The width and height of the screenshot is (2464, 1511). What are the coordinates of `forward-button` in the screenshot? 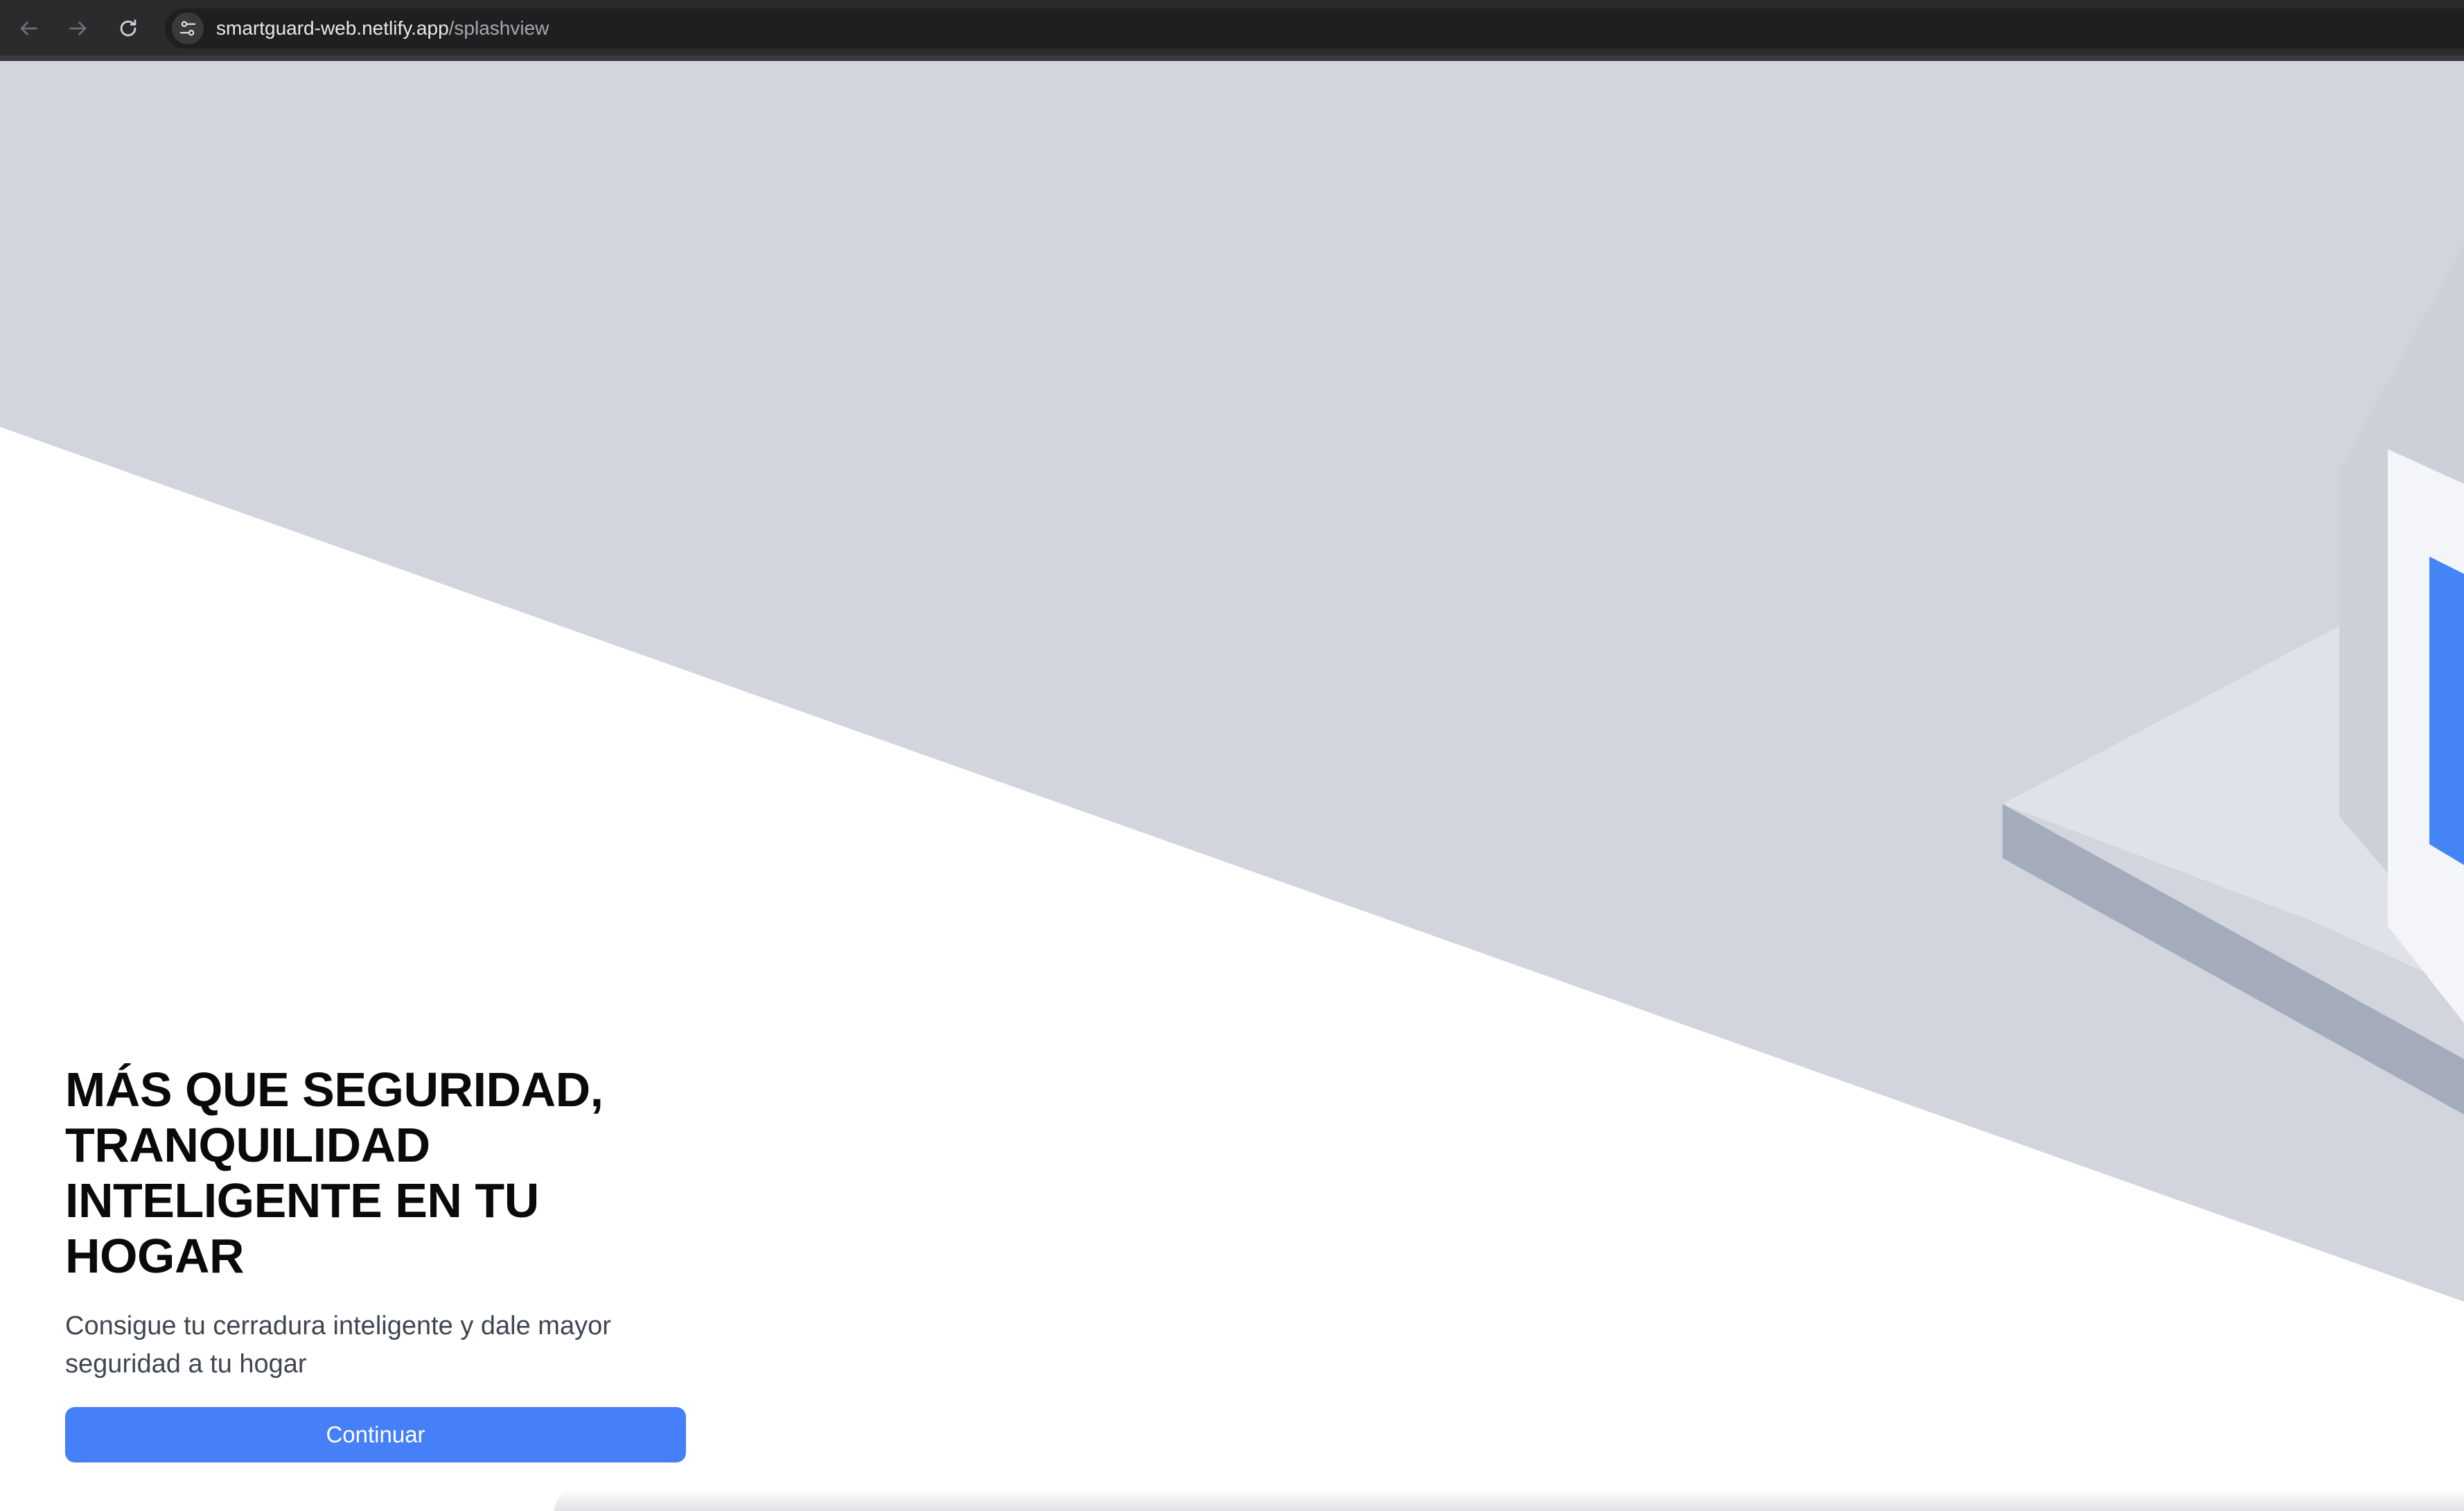 It's located at (78, 28).